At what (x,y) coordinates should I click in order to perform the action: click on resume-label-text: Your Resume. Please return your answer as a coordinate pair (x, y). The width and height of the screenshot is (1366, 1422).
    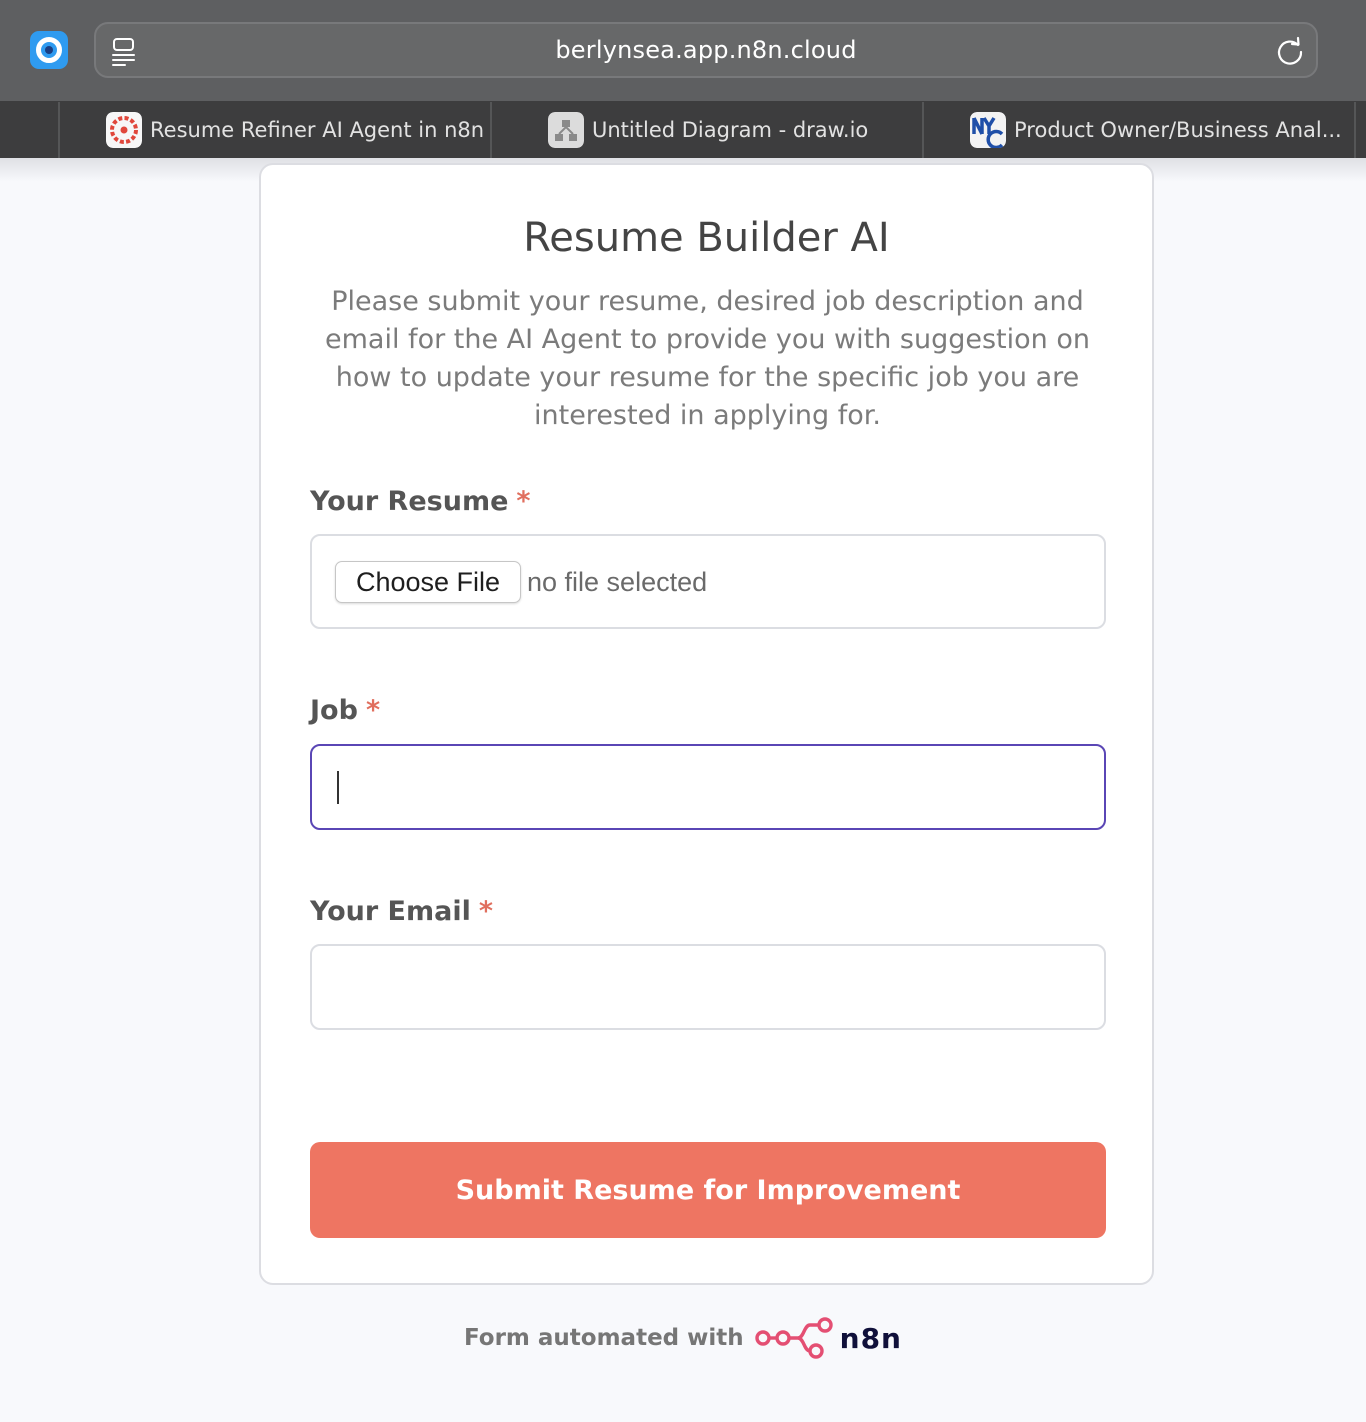
    Looking at the image, I should click on (409, 501).